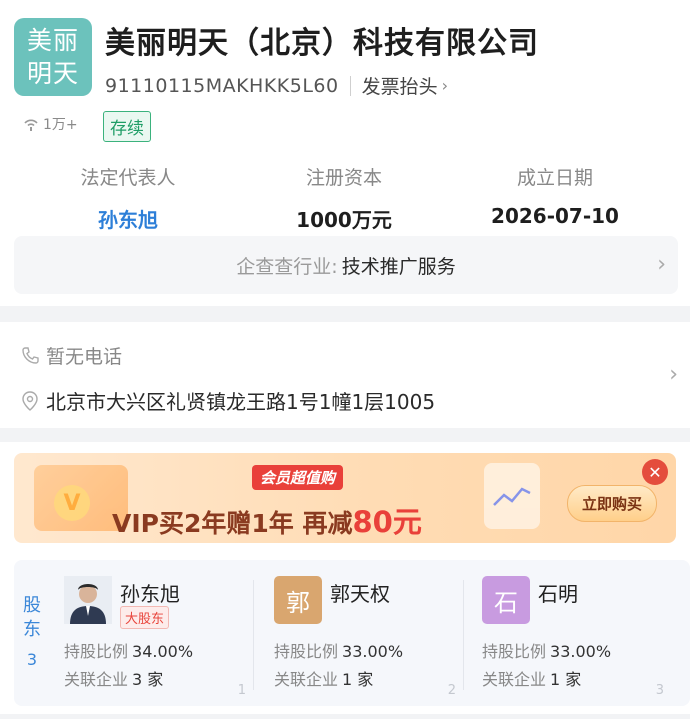 This screenshot has width=690, height=719. What do you see at coordinates (52, 73) in the screenshot?
I see `logo-line2: 明天` at bounding box center [52, 73].